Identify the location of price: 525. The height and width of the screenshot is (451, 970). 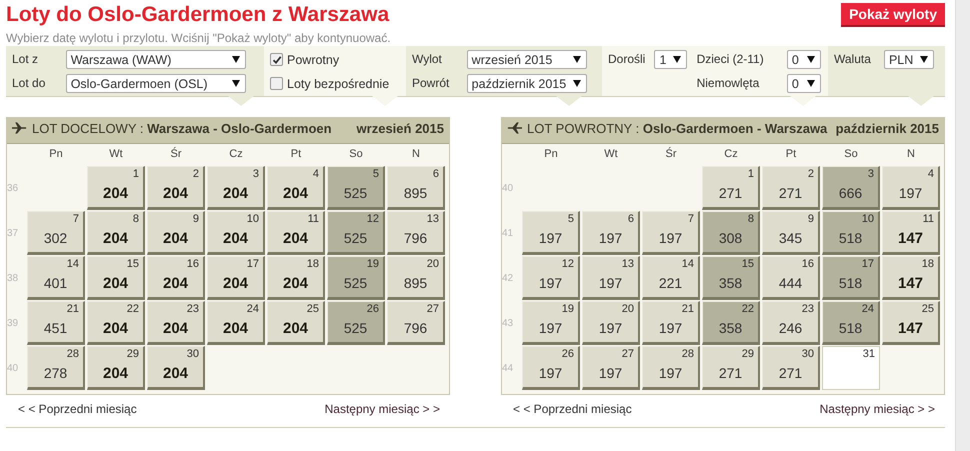
(355, 283).